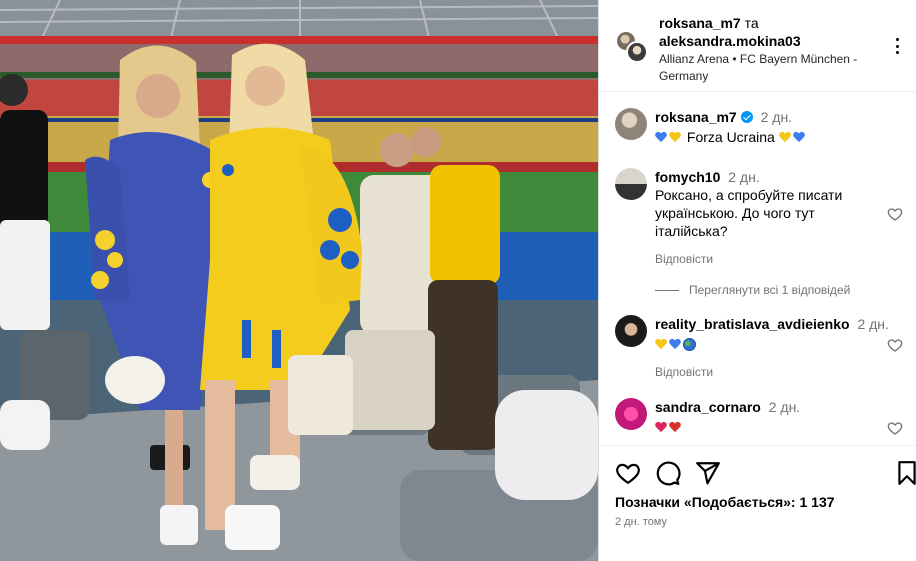 The width and height of the screenshot is (916, 561). I want to click on divider-line, so click(667, 290).